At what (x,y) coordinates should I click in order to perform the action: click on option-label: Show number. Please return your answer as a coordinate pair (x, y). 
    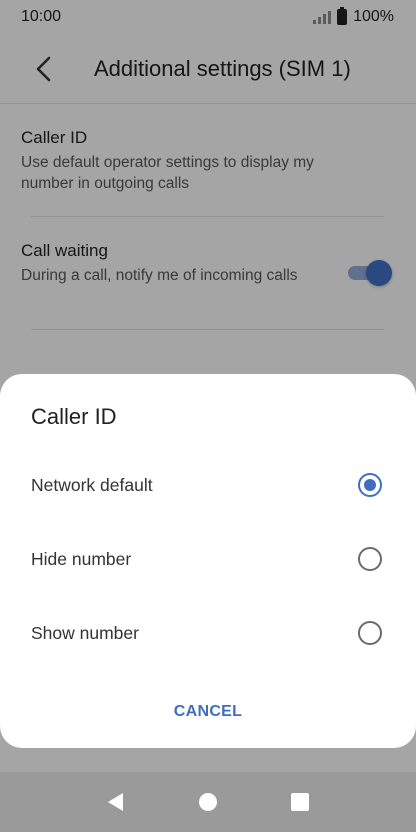
    Looking at the image, I should click on (85, 632).